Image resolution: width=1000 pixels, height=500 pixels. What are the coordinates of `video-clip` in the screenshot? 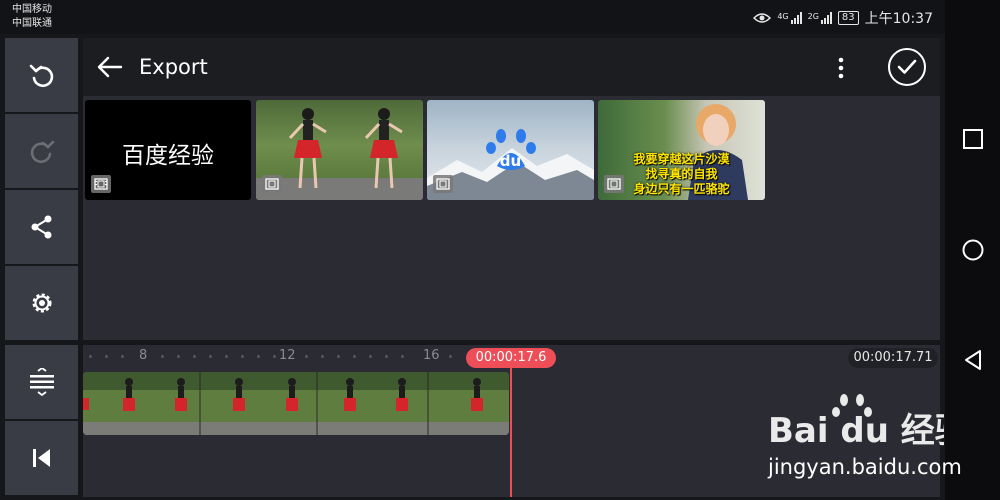 It's located at (296, 403).